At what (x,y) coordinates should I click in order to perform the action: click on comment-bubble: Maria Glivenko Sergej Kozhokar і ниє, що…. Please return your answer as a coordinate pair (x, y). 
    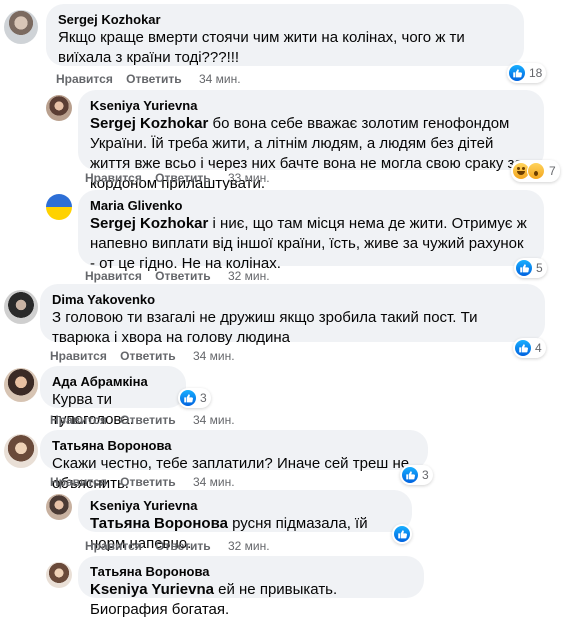
    Looking at the image, I should click on (311, 231).